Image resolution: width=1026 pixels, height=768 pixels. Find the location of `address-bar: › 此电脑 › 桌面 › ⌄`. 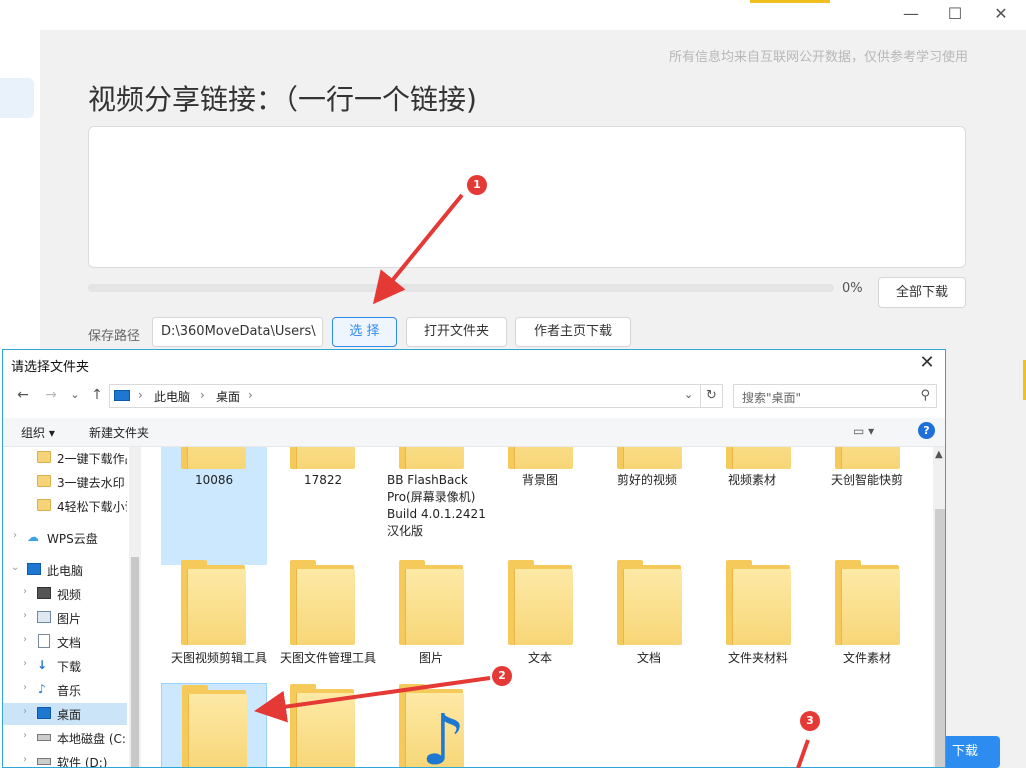

address-bar: › 此电脑 › 桌面 › ⌄ is located at coordinates (405, 396).